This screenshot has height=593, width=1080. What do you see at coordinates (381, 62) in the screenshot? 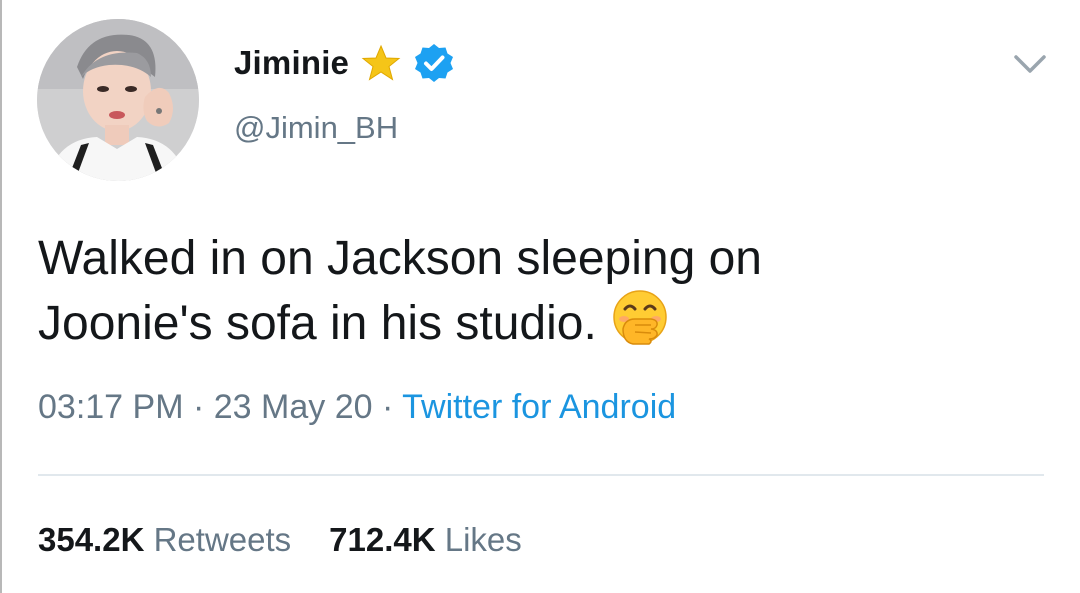
I see `star-icon` at bounding box center [381, 62].